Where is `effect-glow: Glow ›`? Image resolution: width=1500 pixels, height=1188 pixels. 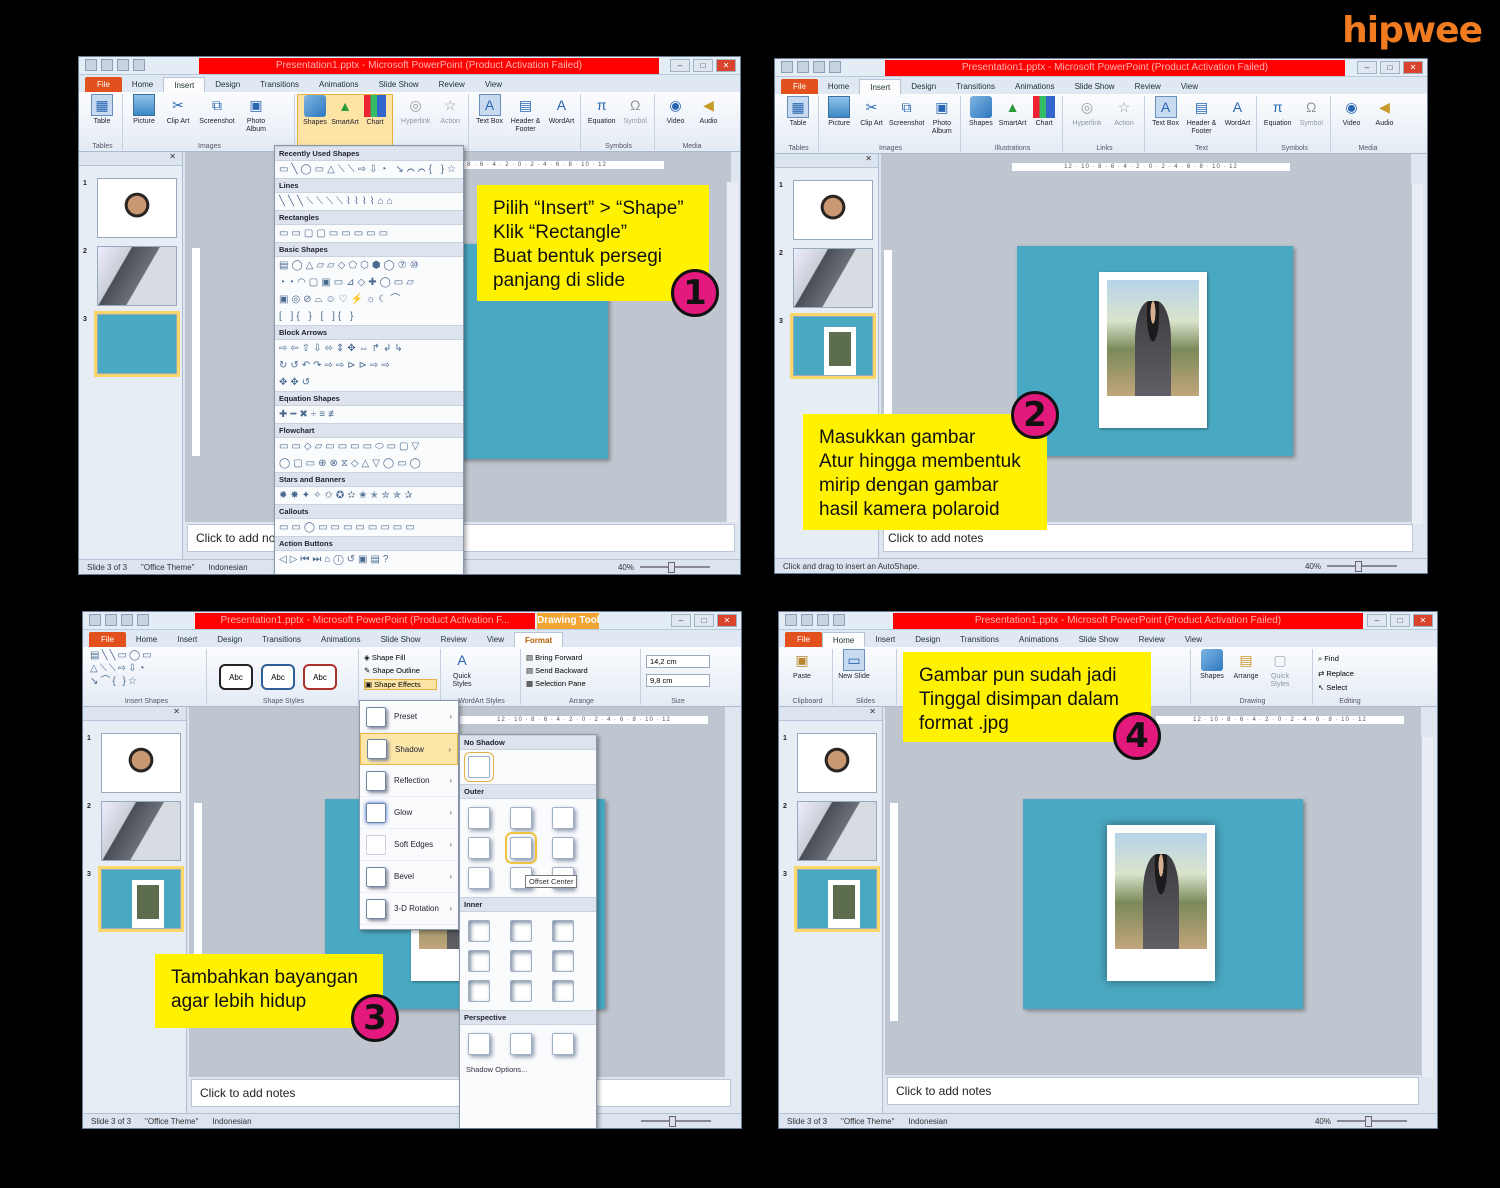
effect-glow: Glow › is located at coordinates (409, 813).